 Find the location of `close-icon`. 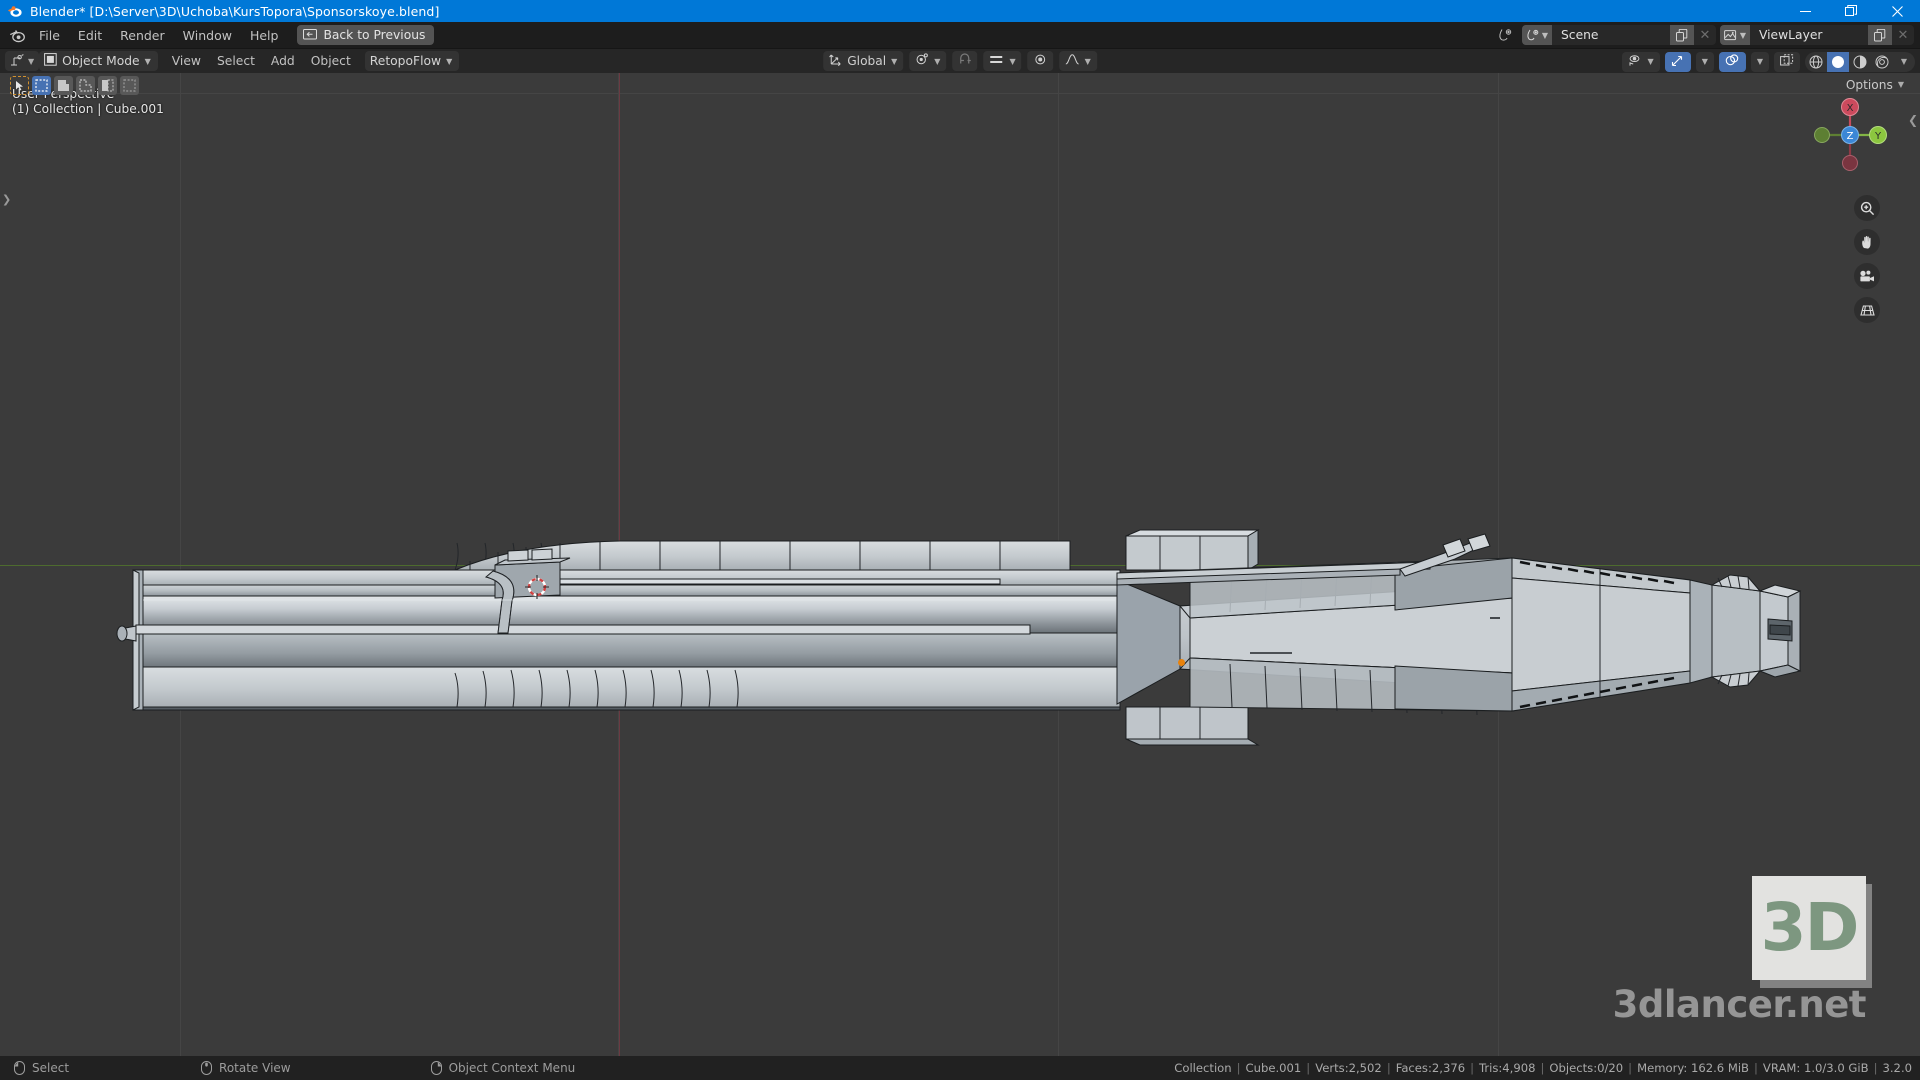

close-icon is located at coordinates (1897, 11).